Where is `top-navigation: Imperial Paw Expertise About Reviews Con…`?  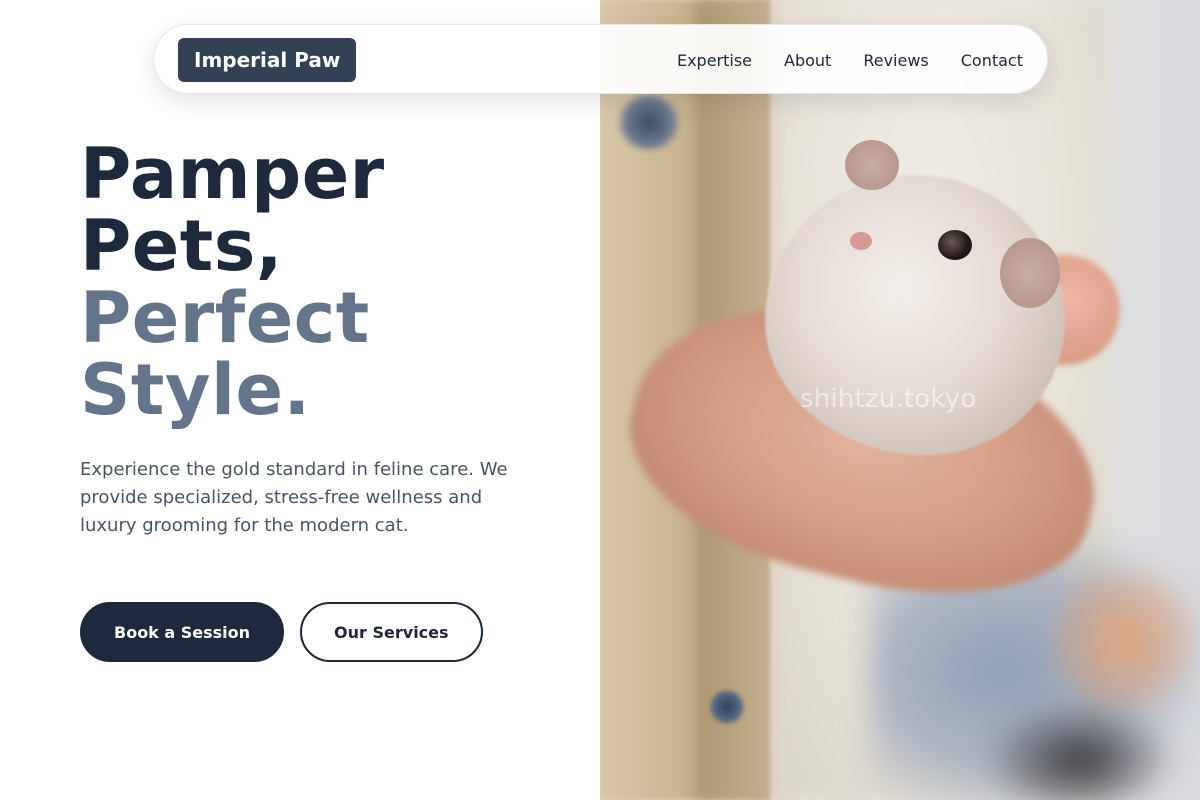
top-navigation: Imperial Paw Expertise About Reviews Con… is located at coordinates (600, 59).